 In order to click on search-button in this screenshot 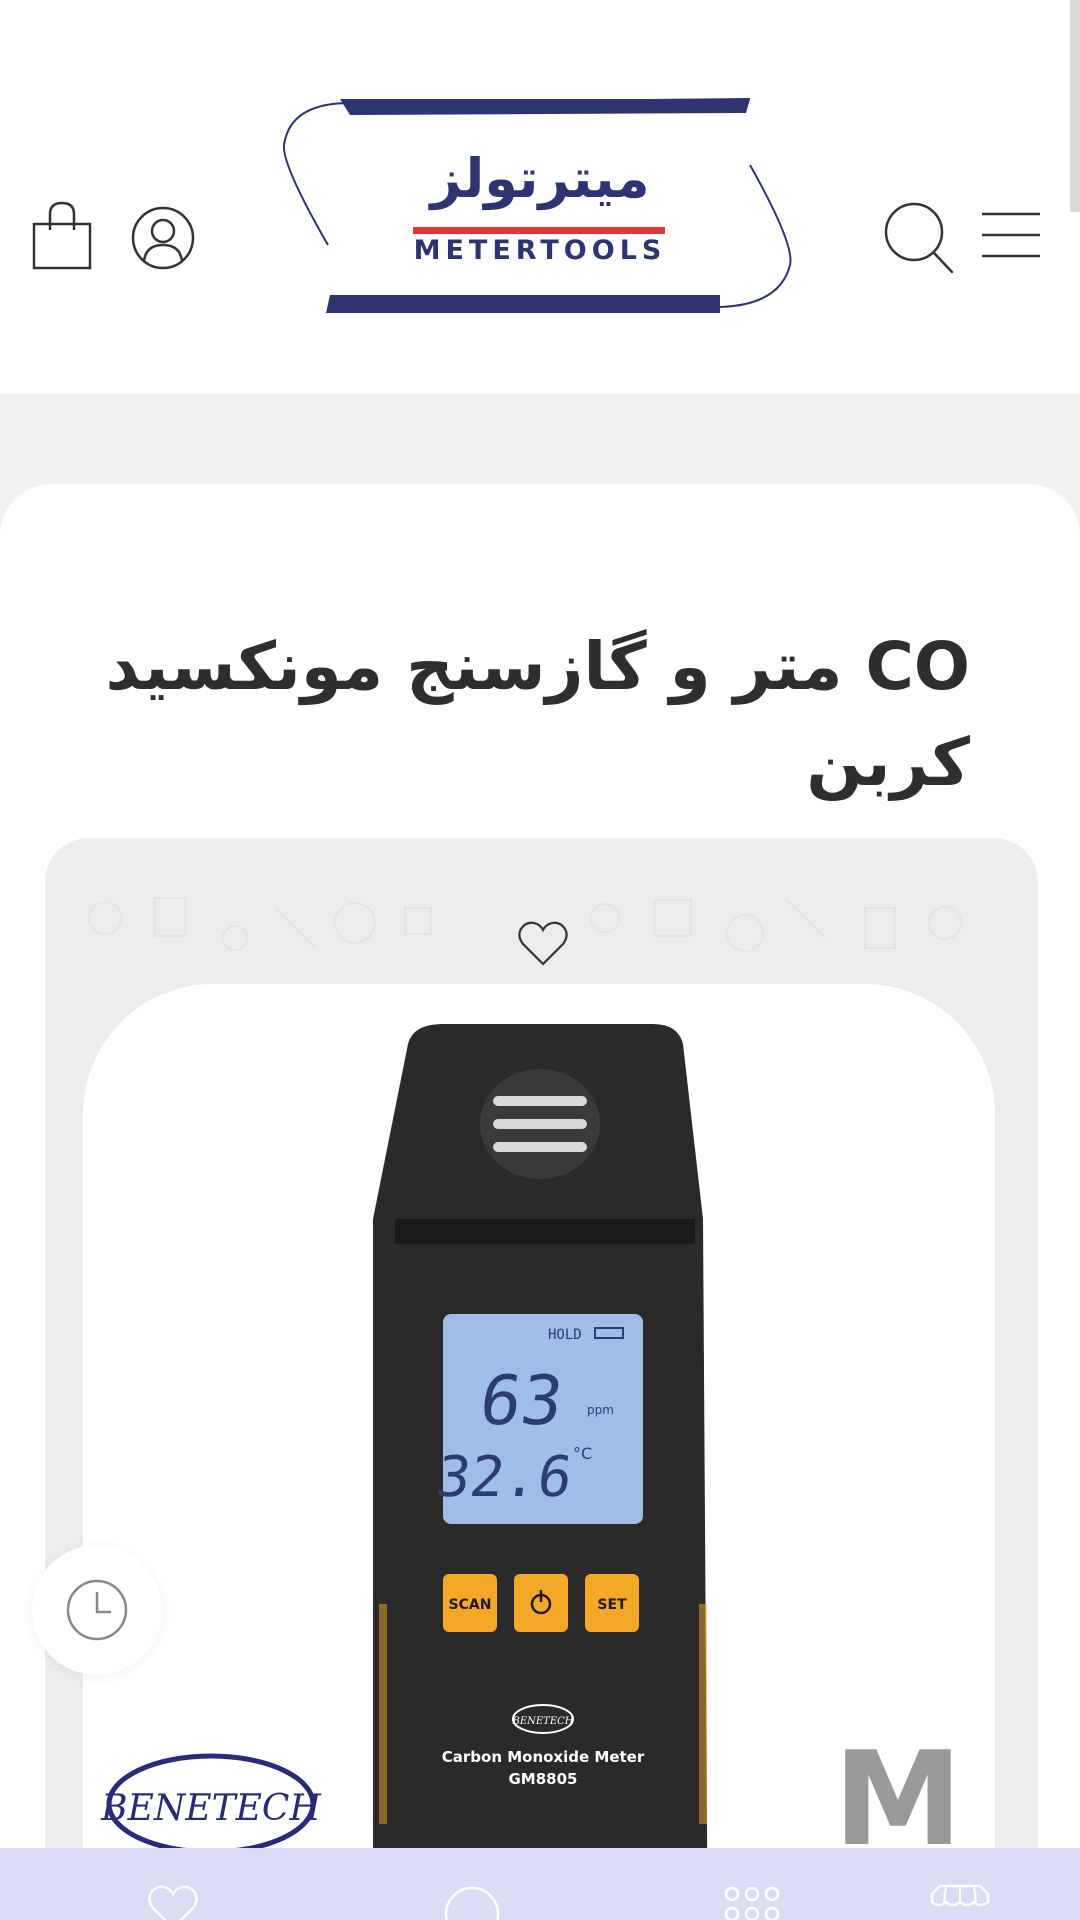, I will do `click(919, 238)`.